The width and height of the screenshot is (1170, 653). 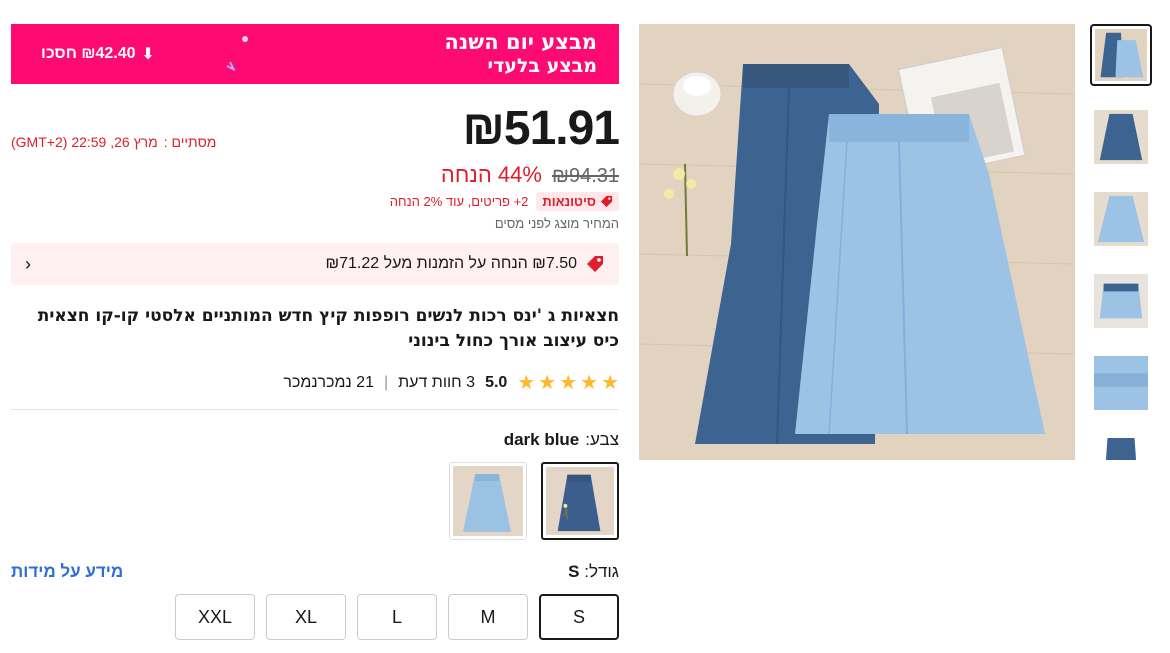 I want to click on price-row: ₪51.91 מסתיים : מרץ 26, 22:59 (GMT+2), so click(x=315, y=129).